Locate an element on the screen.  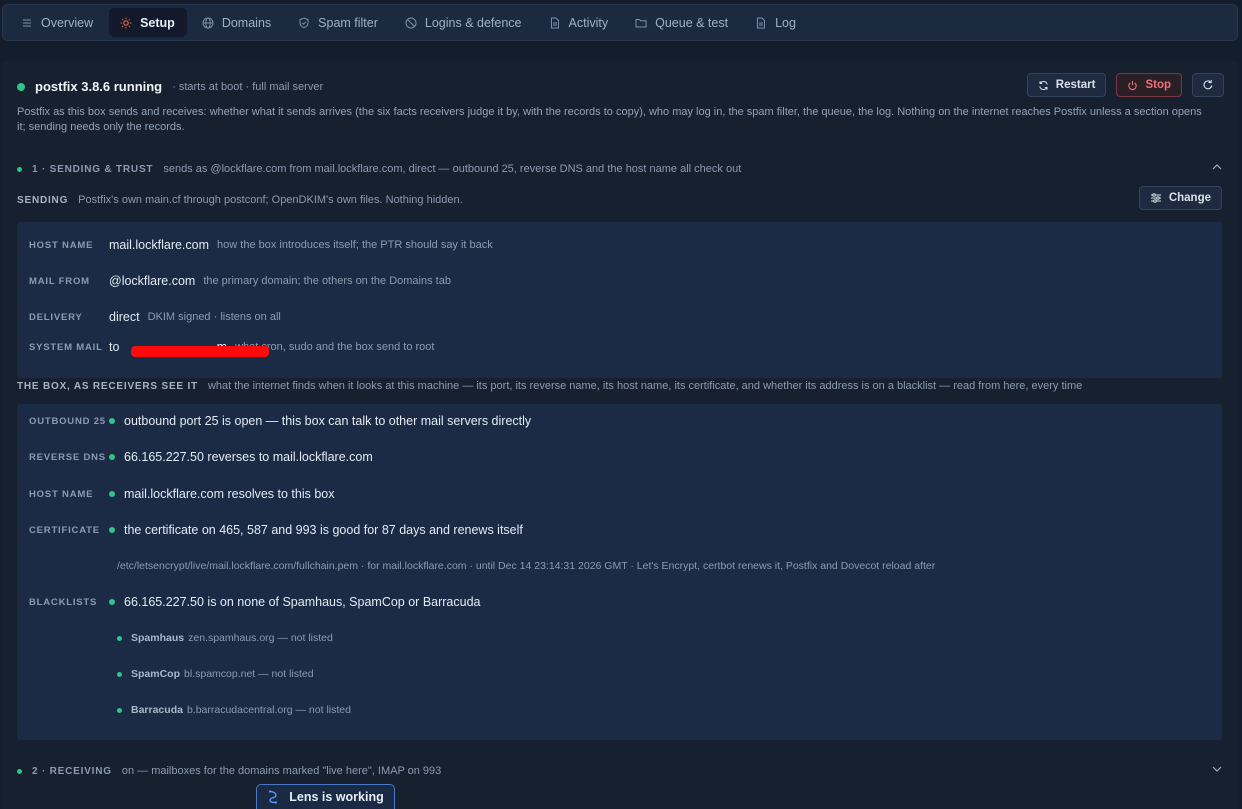
lens-label: Lens is working is located at coordinates (336, 797).